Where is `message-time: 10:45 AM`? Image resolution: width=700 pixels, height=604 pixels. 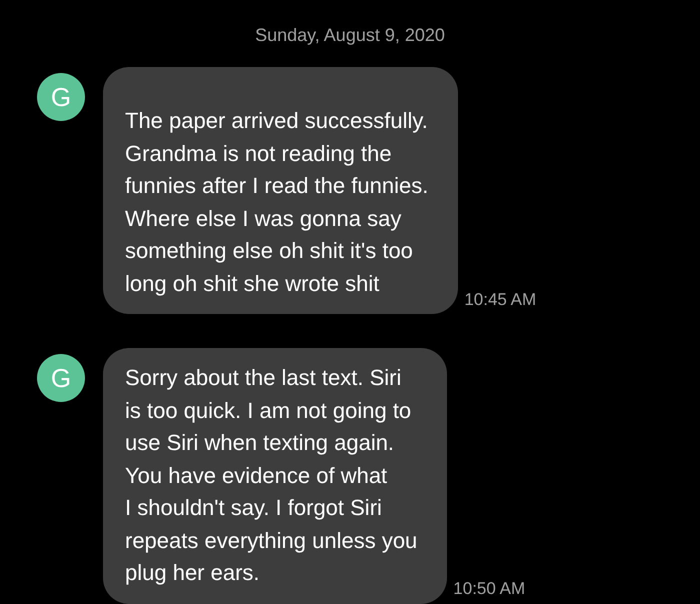
message-time: 10:45 AM is located at coordinates (500, 299).